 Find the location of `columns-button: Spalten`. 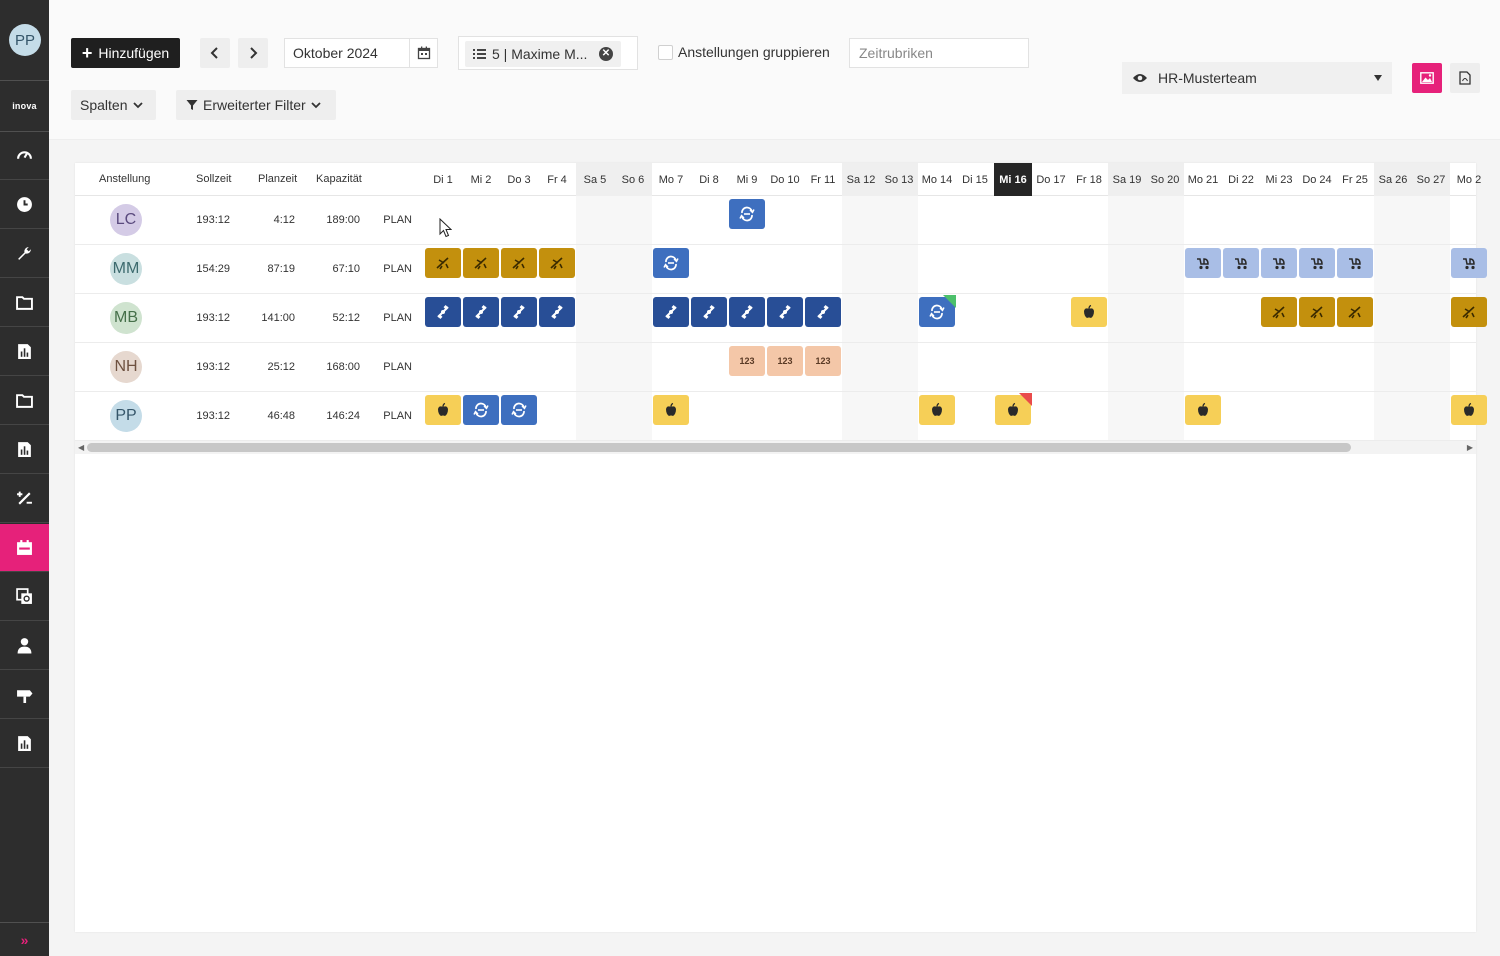

columns-button: Spalten is located at coordinates (113, 105).